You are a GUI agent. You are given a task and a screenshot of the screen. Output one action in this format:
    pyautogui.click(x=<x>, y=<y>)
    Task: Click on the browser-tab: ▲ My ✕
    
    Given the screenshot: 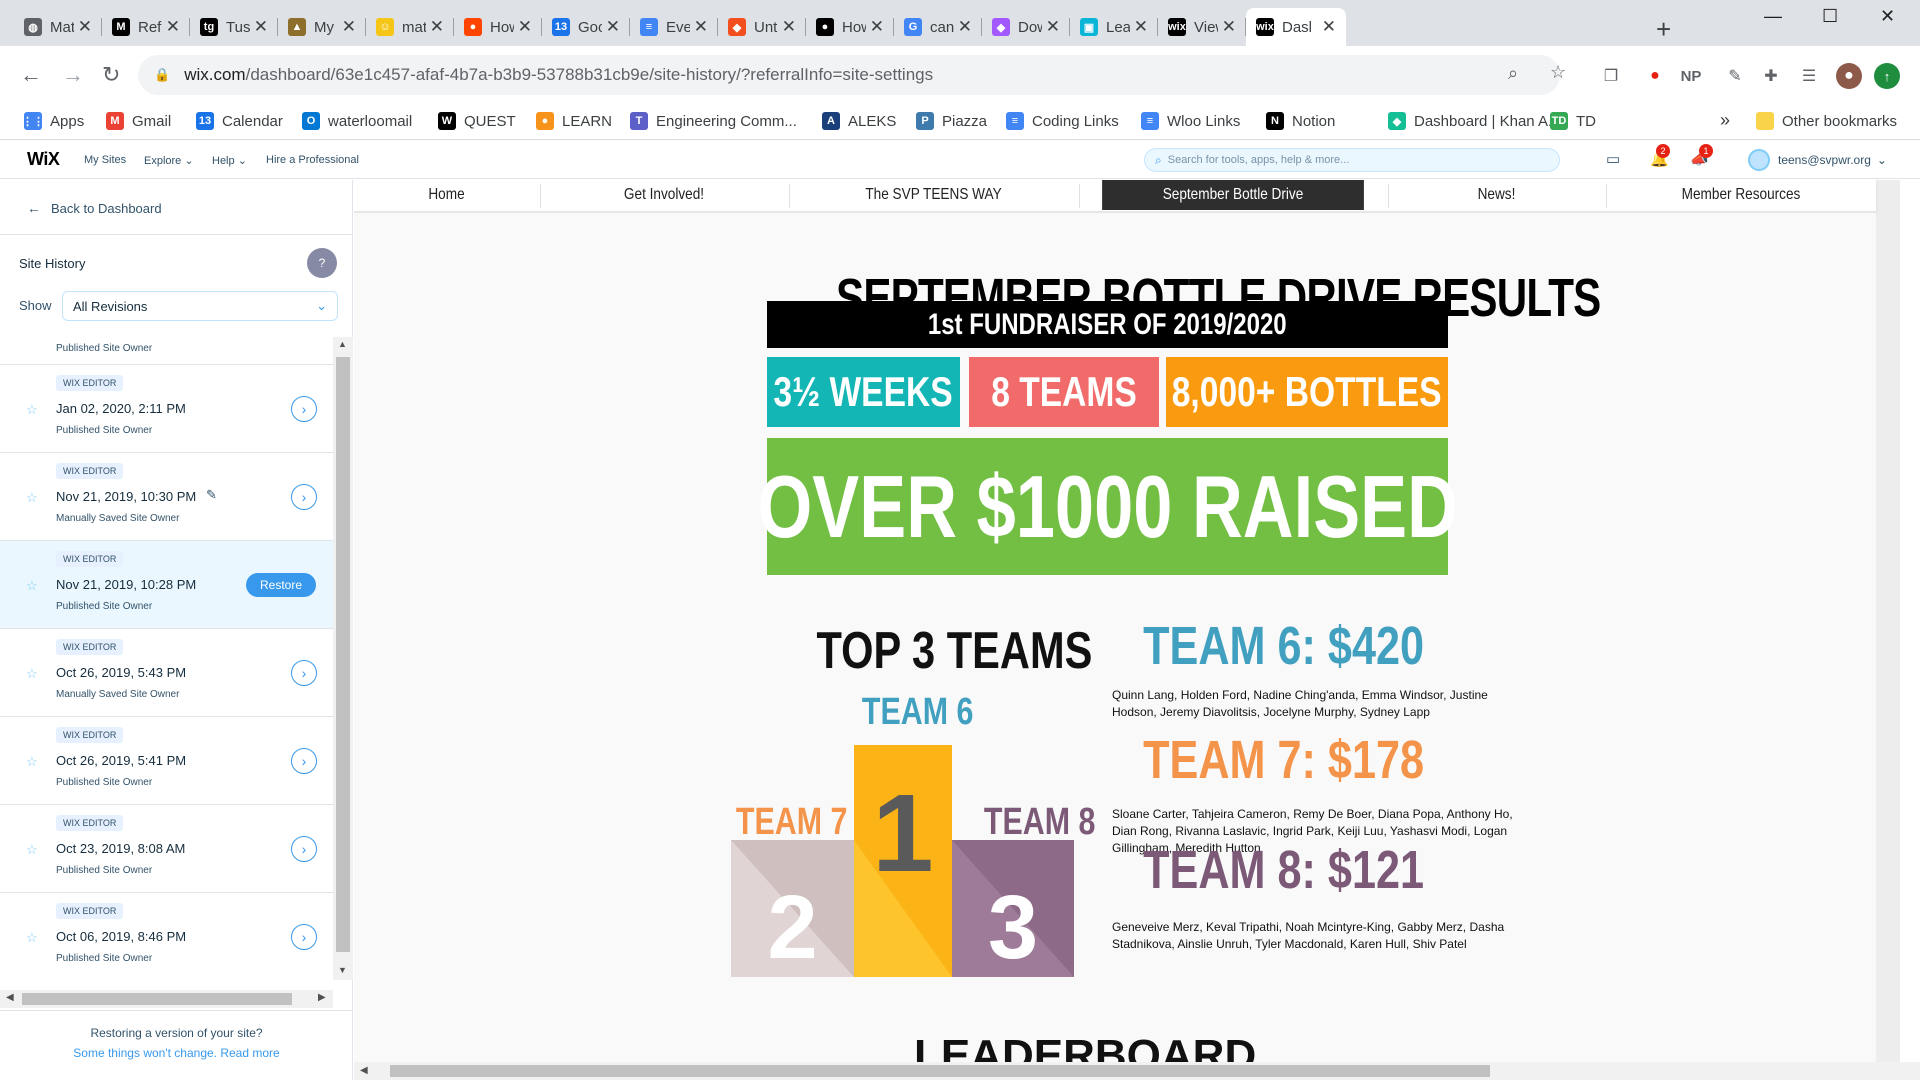 What is the action you would take?
    pyautogui.click(x=322, y=27)
    